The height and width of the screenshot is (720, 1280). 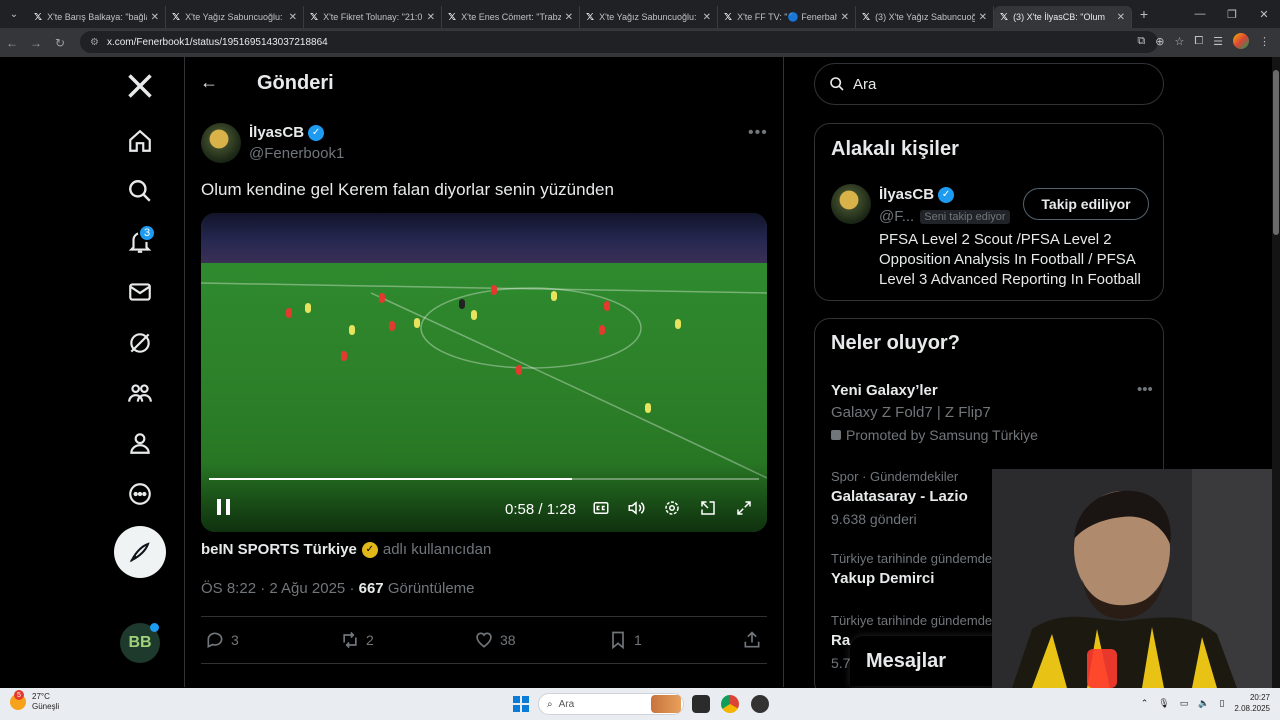 What do you see at coordinates (882, 578) in the screenshot?
I see `trend-title: Yakup Demirci` at bounding box center [882, 578].